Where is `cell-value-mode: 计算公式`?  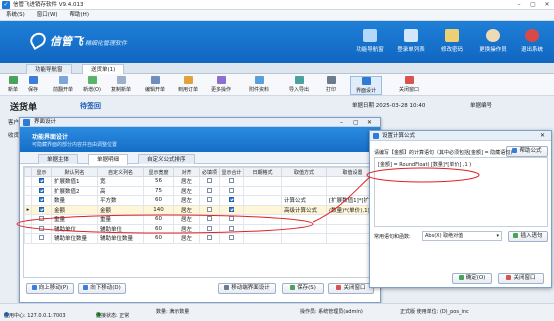 cell-value-mode: 计算公式 is located at coordinates (304, 200).